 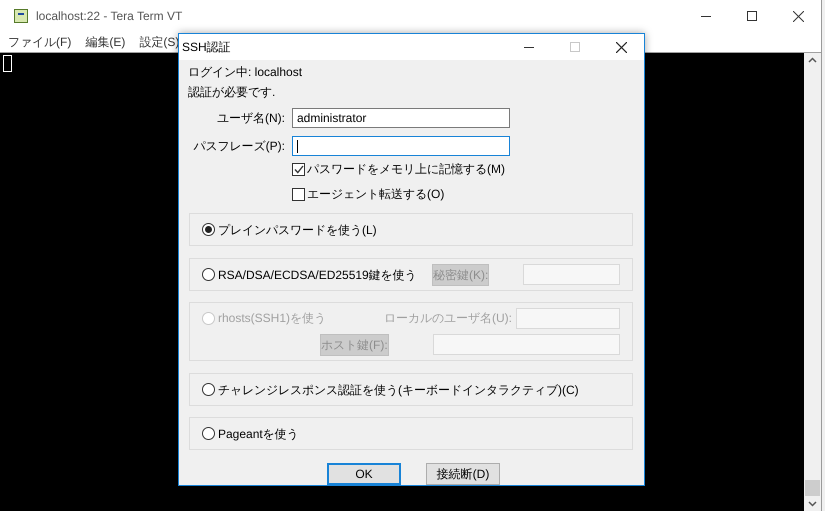 What do you see at coordinates (21, 16) in the screenshot?
I see `app-icon` at bounding box center [21, 16].